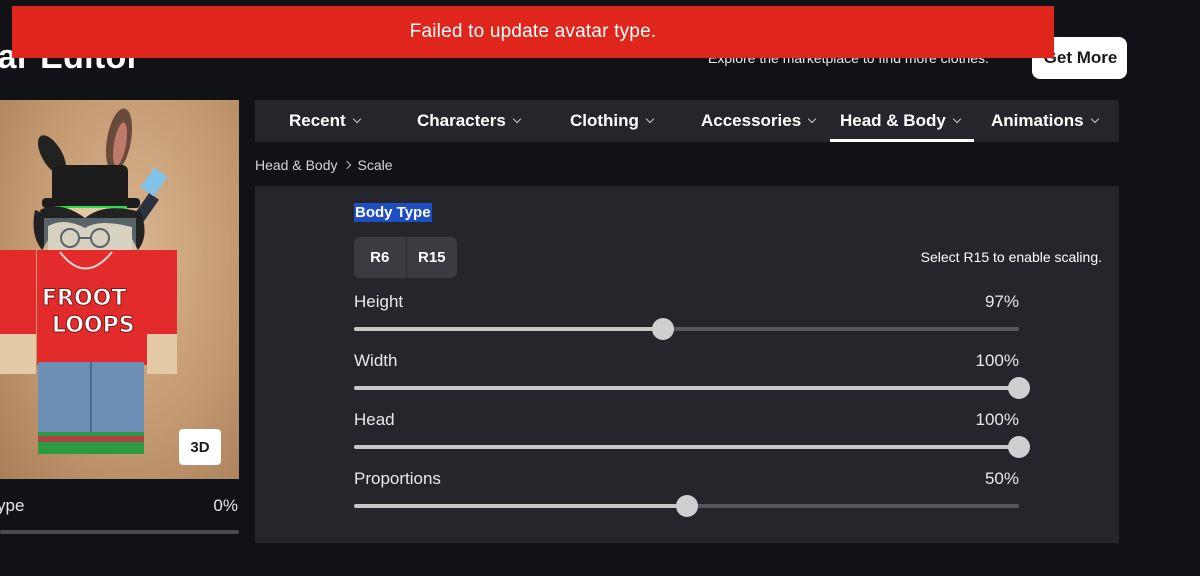  I want to click on width-value: 100%, so click(997, 360).